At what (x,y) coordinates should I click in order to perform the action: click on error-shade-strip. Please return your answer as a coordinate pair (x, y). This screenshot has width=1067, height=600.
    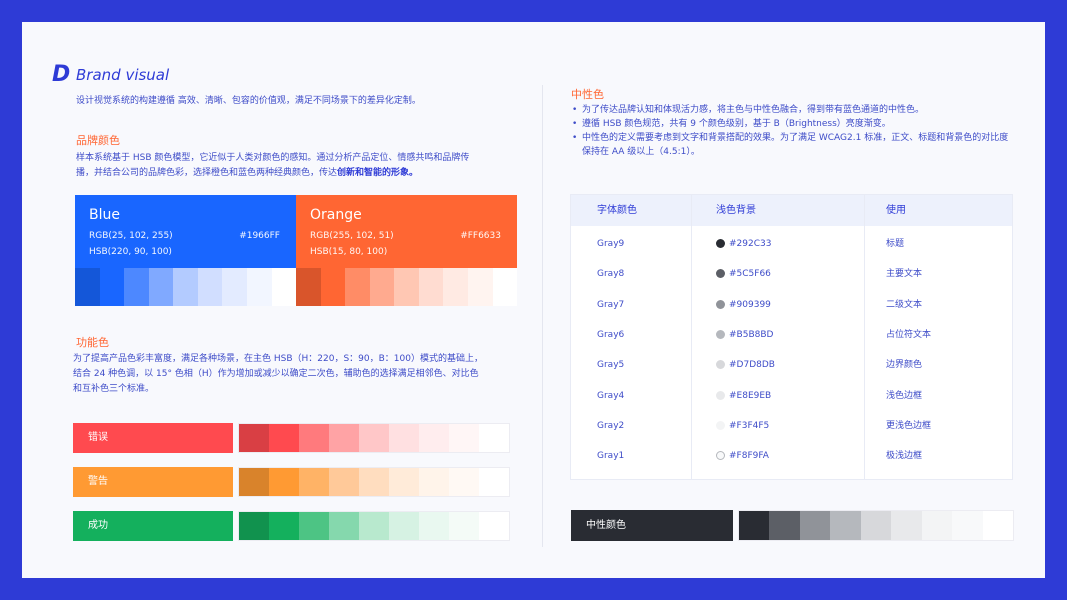
    Looking at the image, I should click on (374, 438).